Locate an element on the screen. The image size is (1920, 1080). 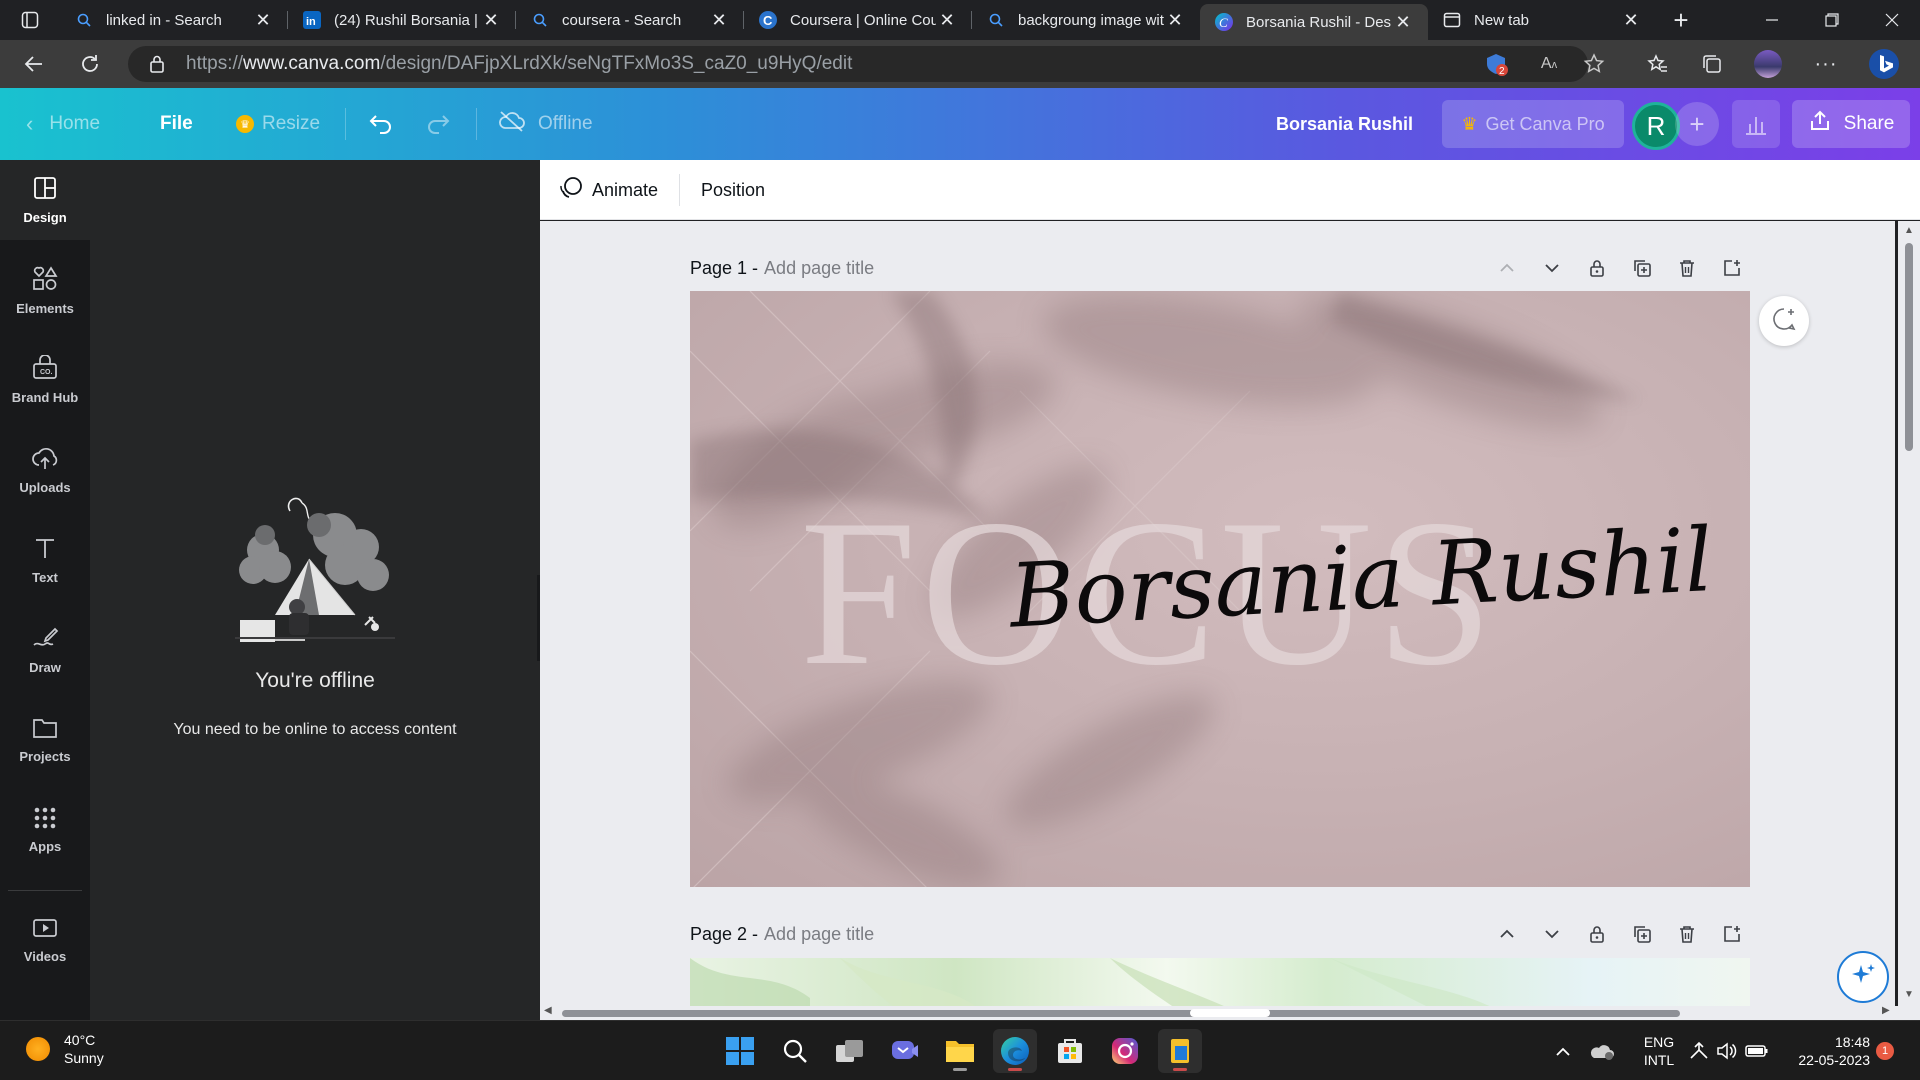
rail-item-elements: Elements is located at coordinates (45, 290).